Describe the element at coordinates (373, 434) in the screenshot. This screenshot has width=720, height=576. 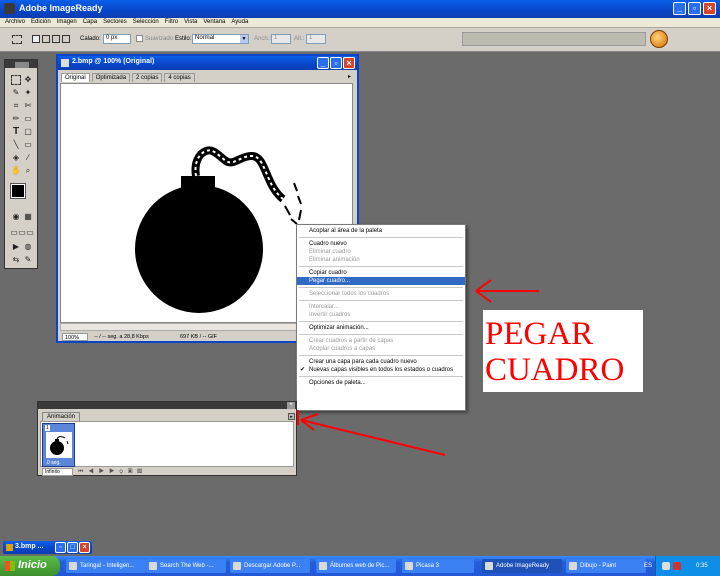
I see `arrow-to-palette-menu` at that location.